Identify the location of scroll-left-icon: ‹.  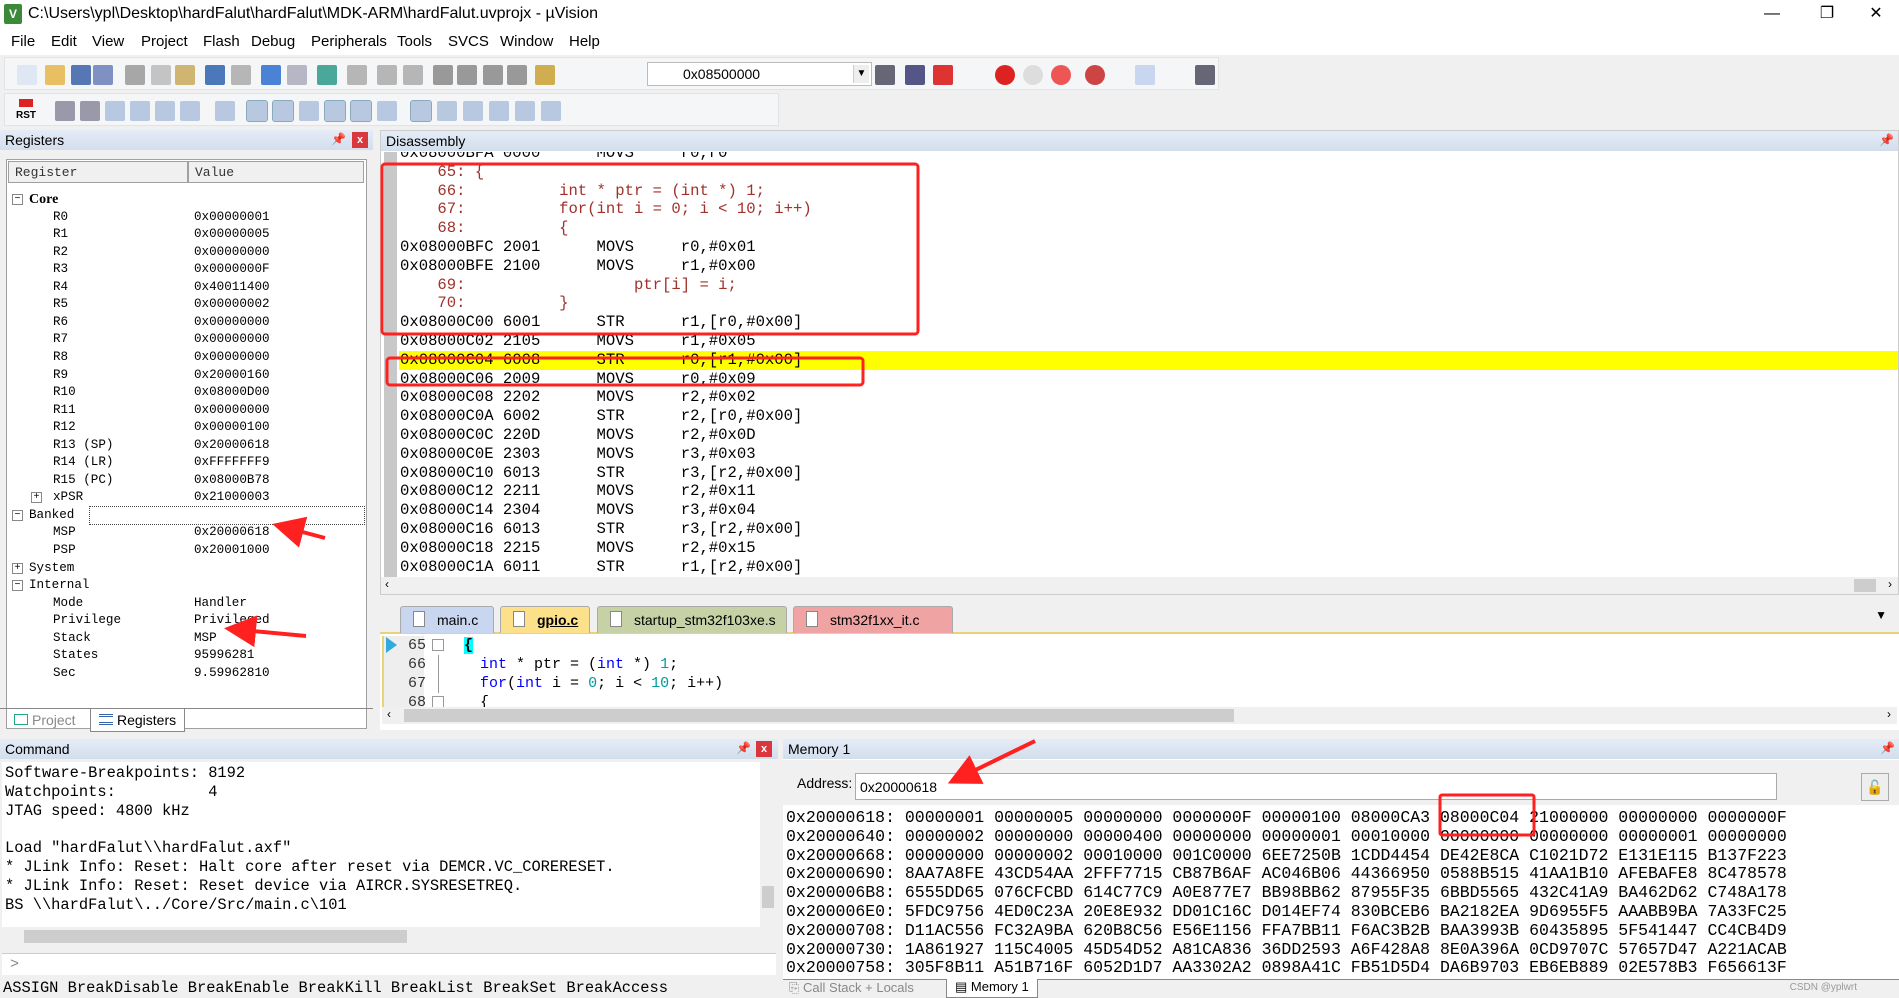
(387, 584).